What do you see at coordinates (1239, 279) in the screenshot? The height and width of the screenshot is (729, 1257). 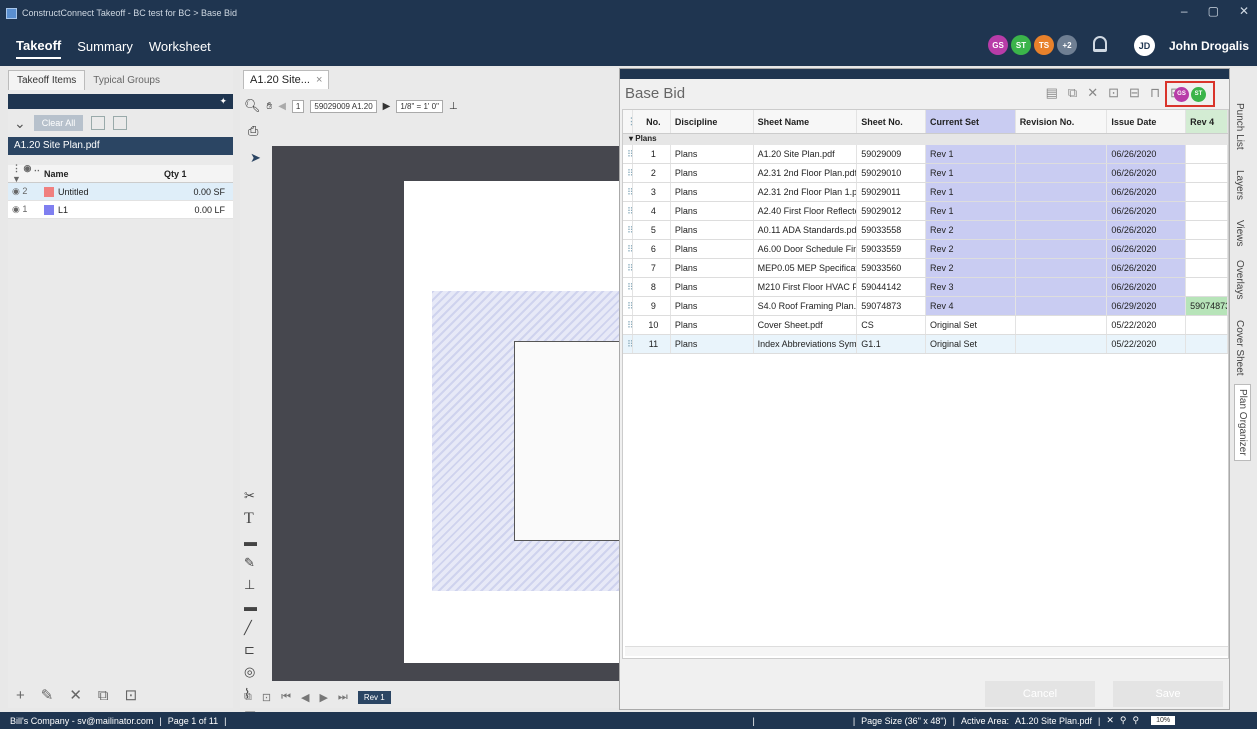 I see `tab-overlays: Overlays` at bounding box center [1239, 279].